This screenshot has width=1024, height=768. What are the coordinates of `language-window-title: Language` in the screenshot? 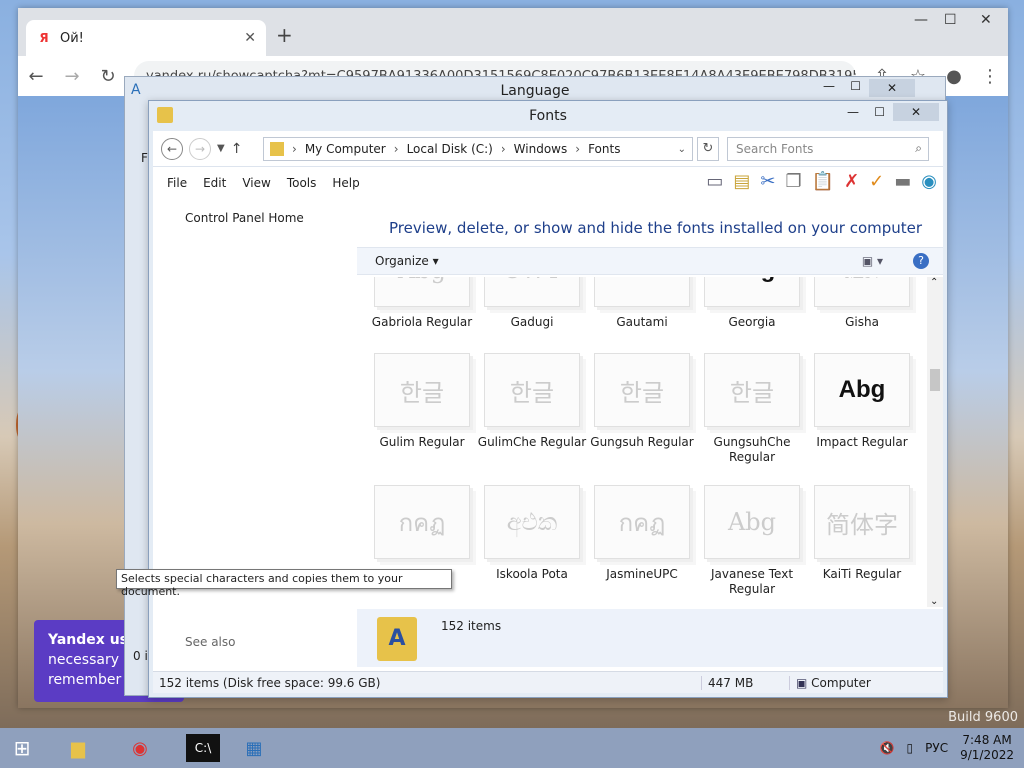 It's located at (535, 91).